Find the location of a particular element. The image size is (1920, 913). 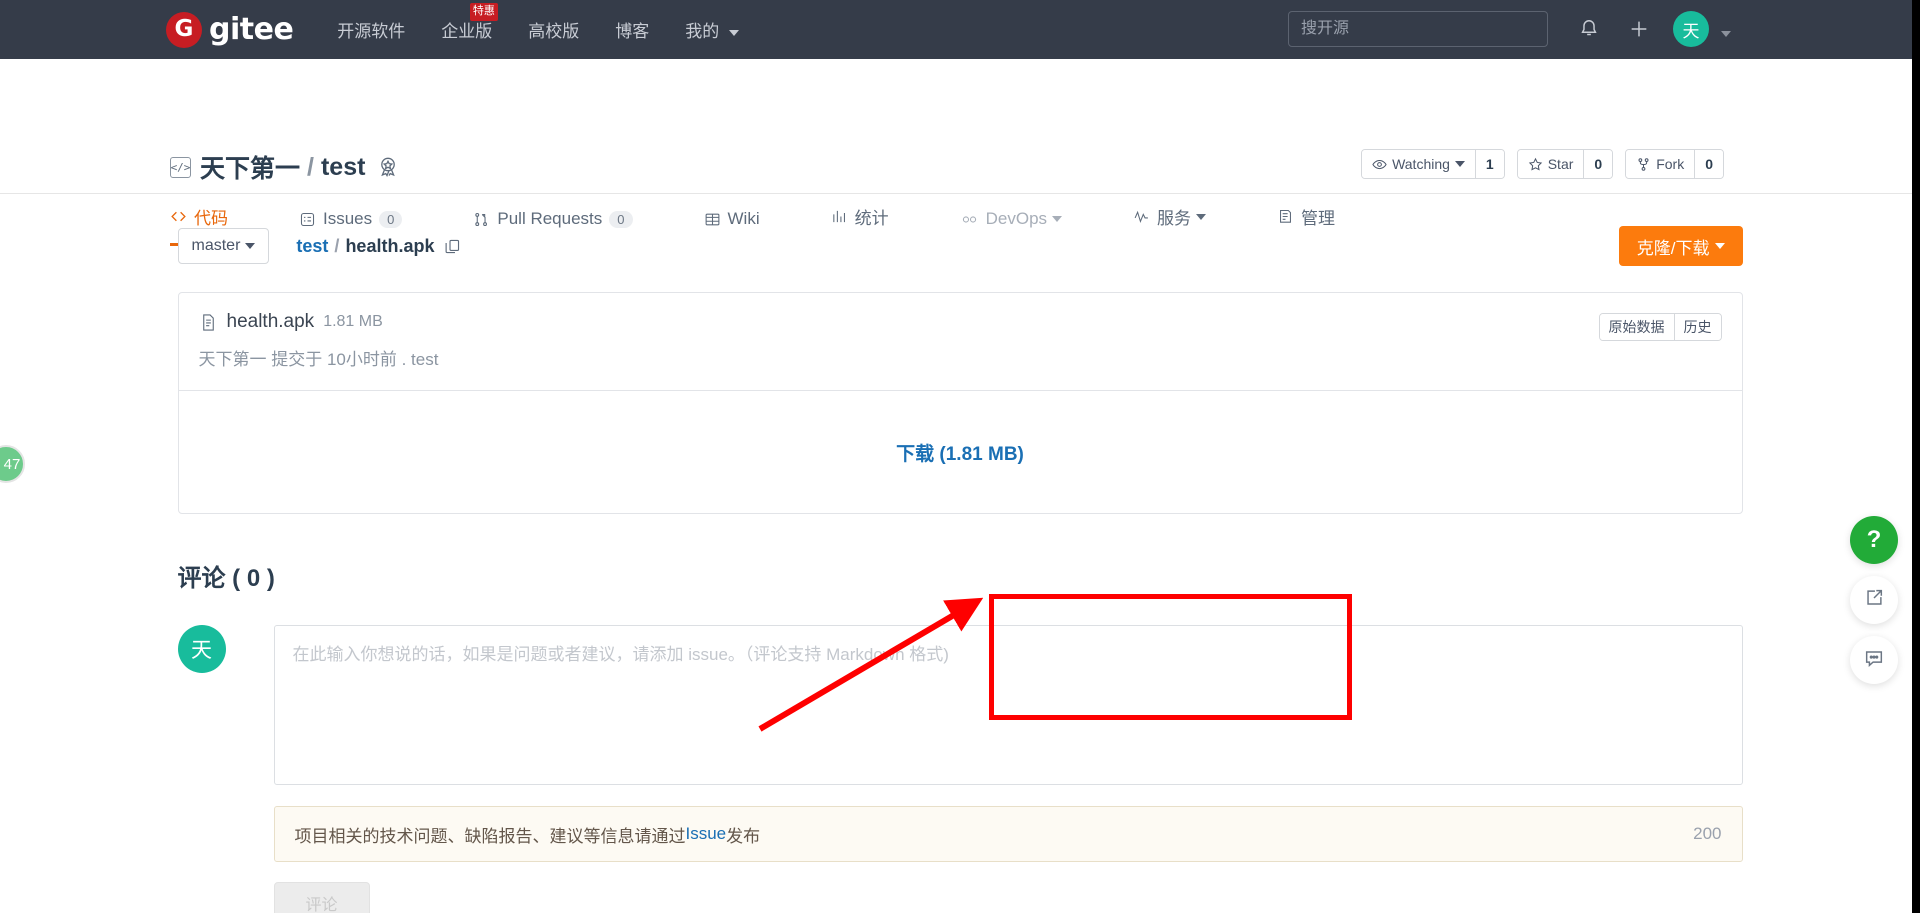

comment-avatar-letter: 天 is located at coordinates (201, 650).